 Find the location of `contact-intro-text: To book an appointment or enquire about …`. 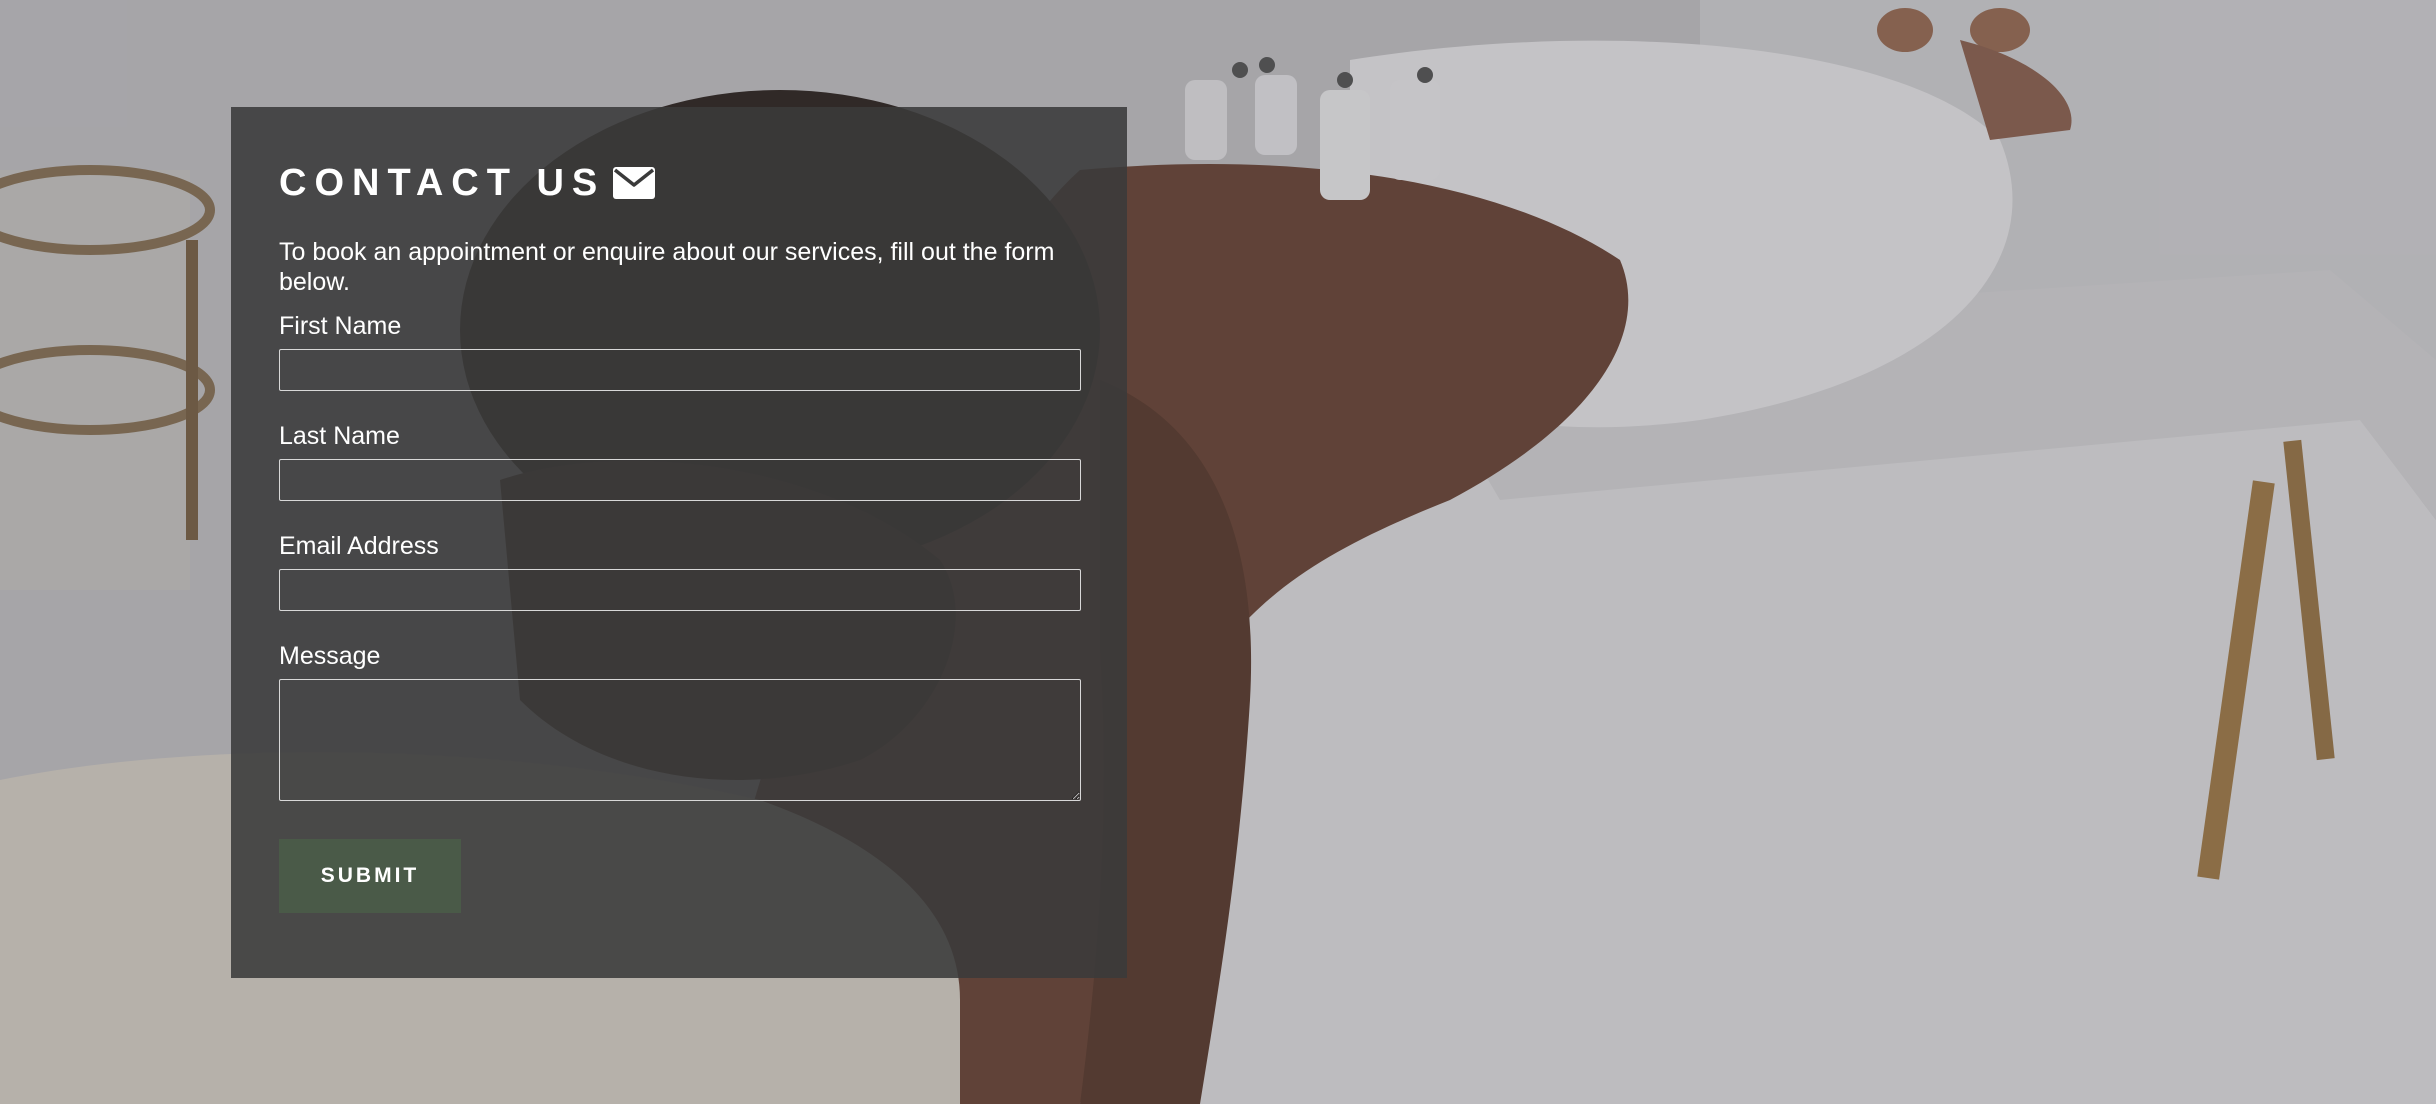

contact-intro-text: To book an appointment or enquire about … is located at coordinates (667, 267).